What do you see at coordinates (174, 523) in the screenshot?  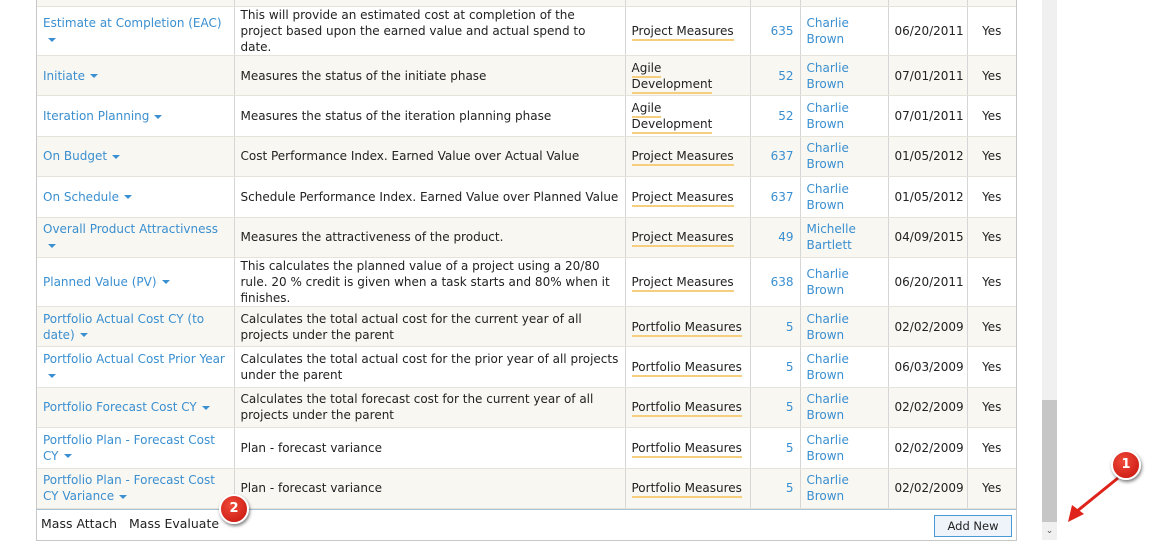 I see `mass-evaluate-link: Mass Evaluate` at bounding box center [174, 523].